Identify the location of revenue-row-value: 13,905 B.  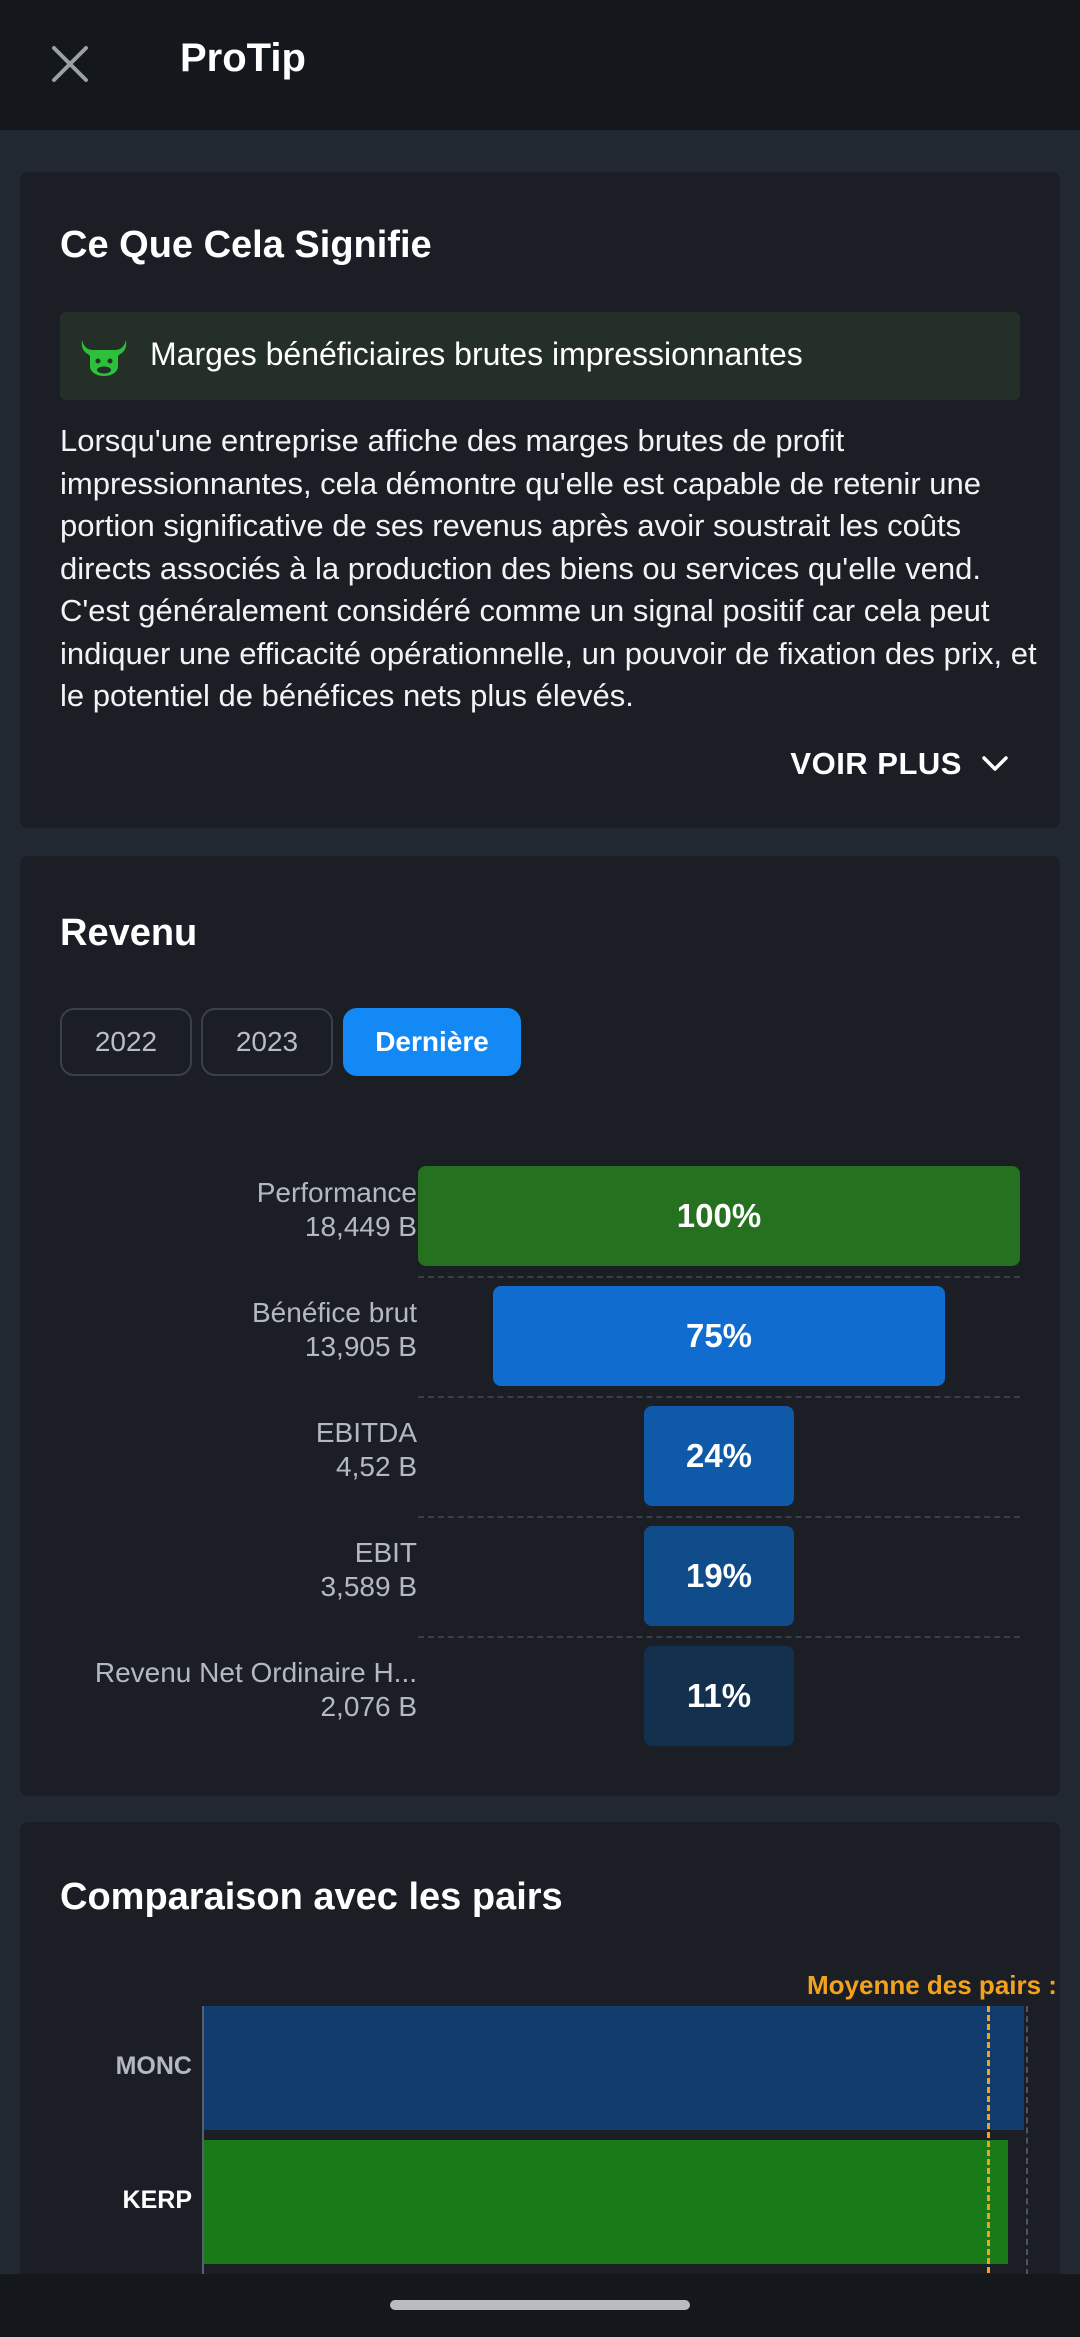
(360, 1346).